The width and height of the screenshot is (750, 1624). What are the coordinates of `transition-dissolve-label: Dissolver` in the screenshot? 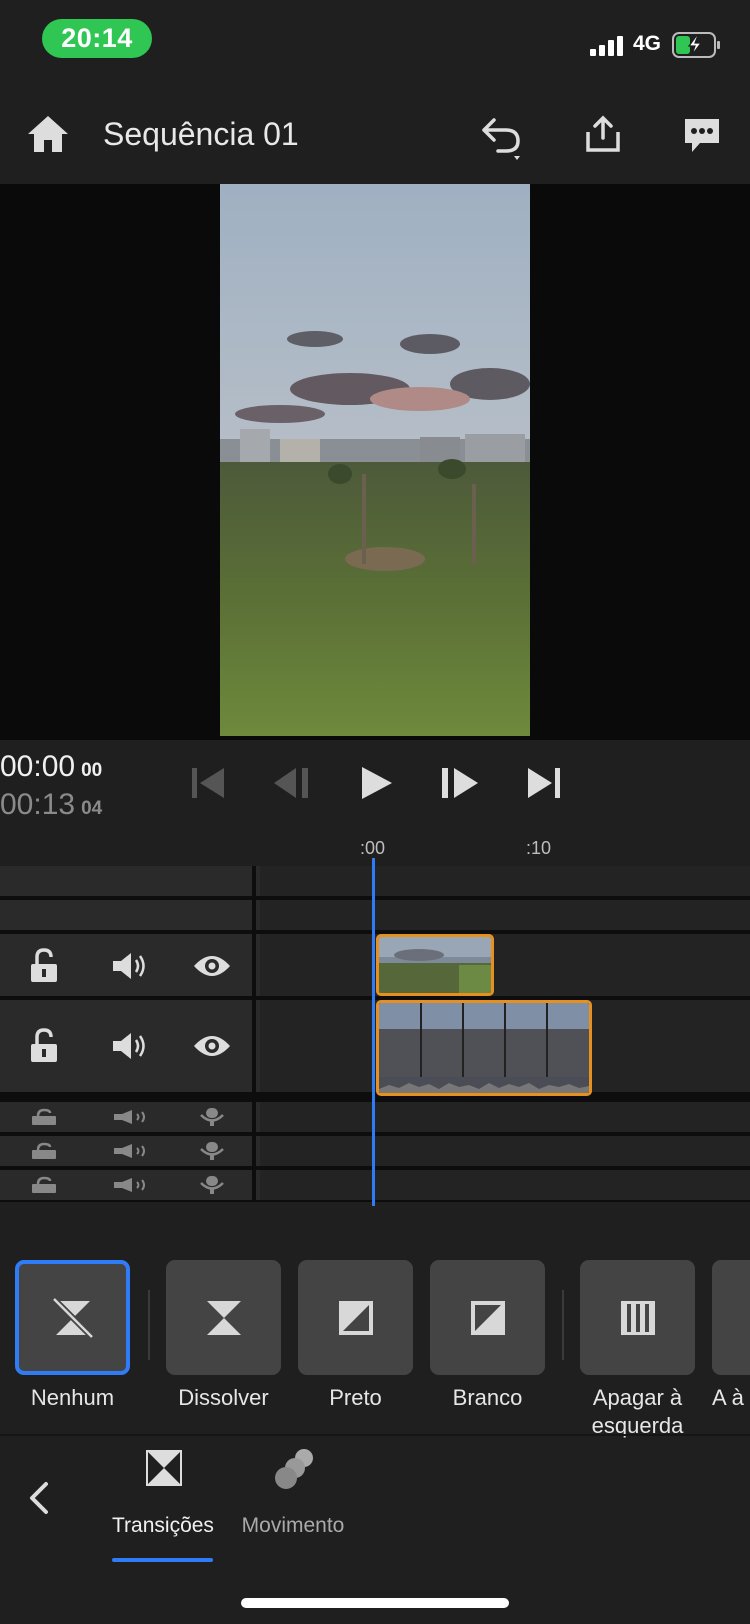 It's located at (223, 1397).